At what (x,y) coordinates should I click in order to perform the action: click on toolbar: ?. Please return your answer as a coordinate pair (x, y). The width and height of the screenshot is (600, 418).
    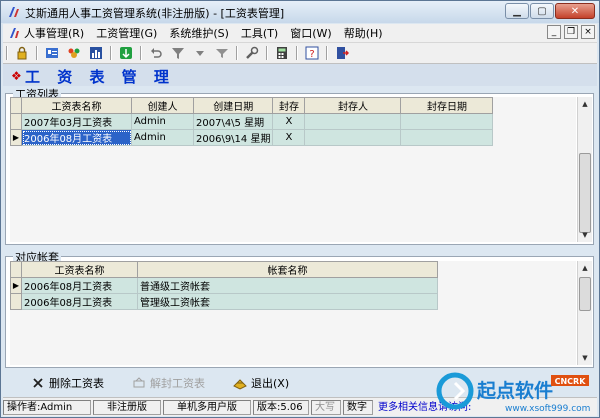
    Looking at the image, I should click on (300, 53).